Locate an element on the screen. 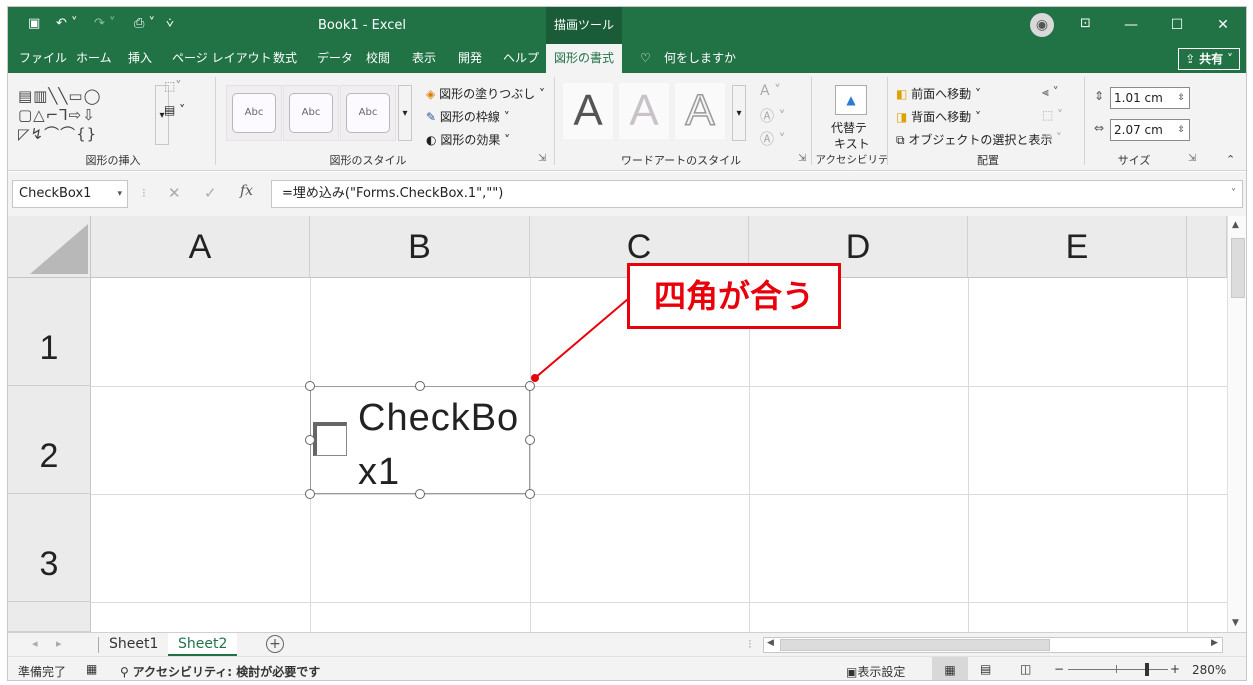 This screenshot has height=685, width=1253. horizontal-scrollbar: ◀ ▶ is located at coordinates (993, 645).